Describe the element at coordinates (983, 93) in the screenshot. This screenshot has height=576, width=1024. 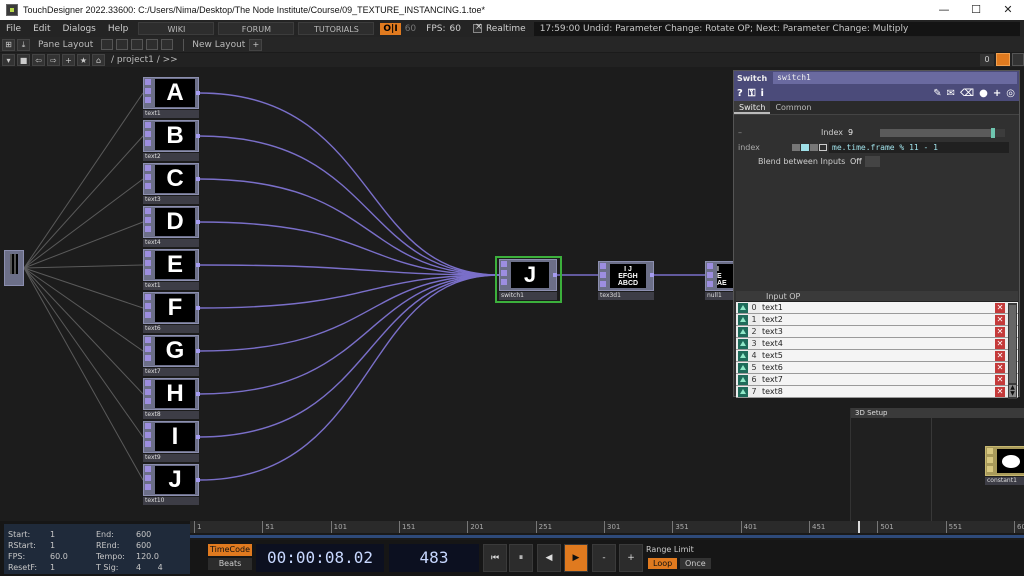
I see `python-icon: ●` at that location.